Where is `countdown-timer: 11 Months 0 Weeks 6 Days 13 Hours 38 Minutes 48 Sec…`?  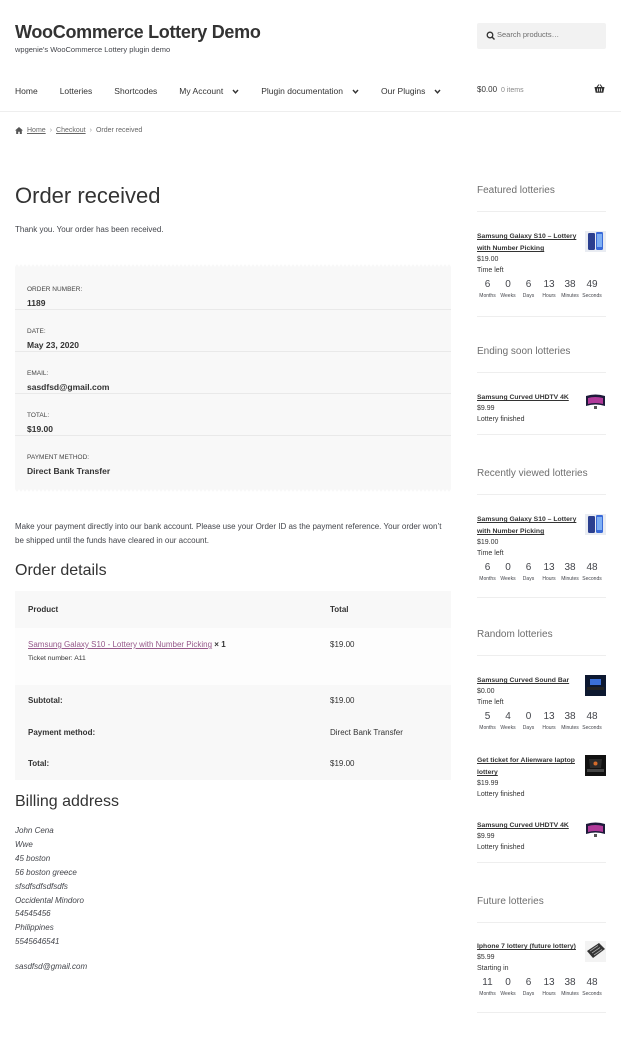 countdown-timer: 11 Months 0 Weeks 6 Days 13 Hours 38 Minutes 48 Sec… is located at coordinates (541, 986).